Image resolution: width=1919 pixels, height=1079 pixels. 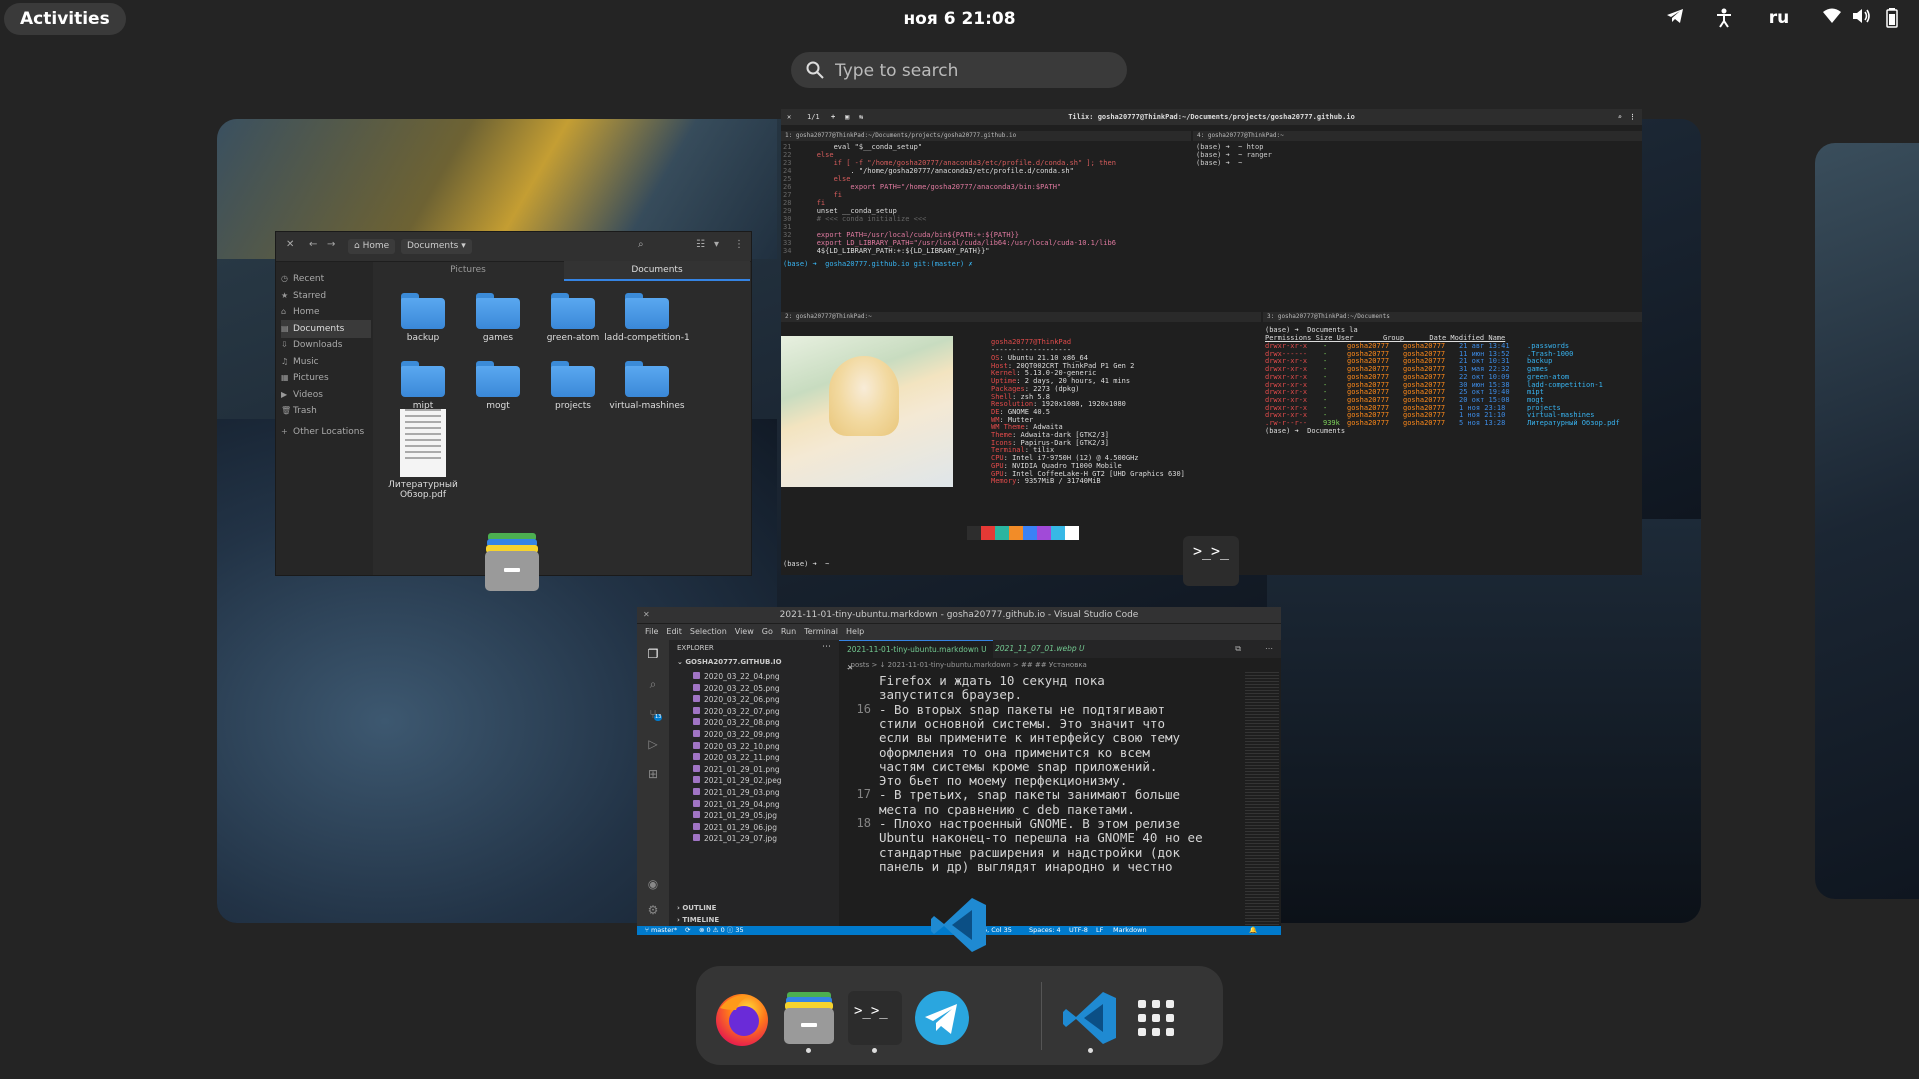 What do you see at coordinates (833, 117) in the screenshot?
I see `add-icon: +` at bounding box center [833, 117].